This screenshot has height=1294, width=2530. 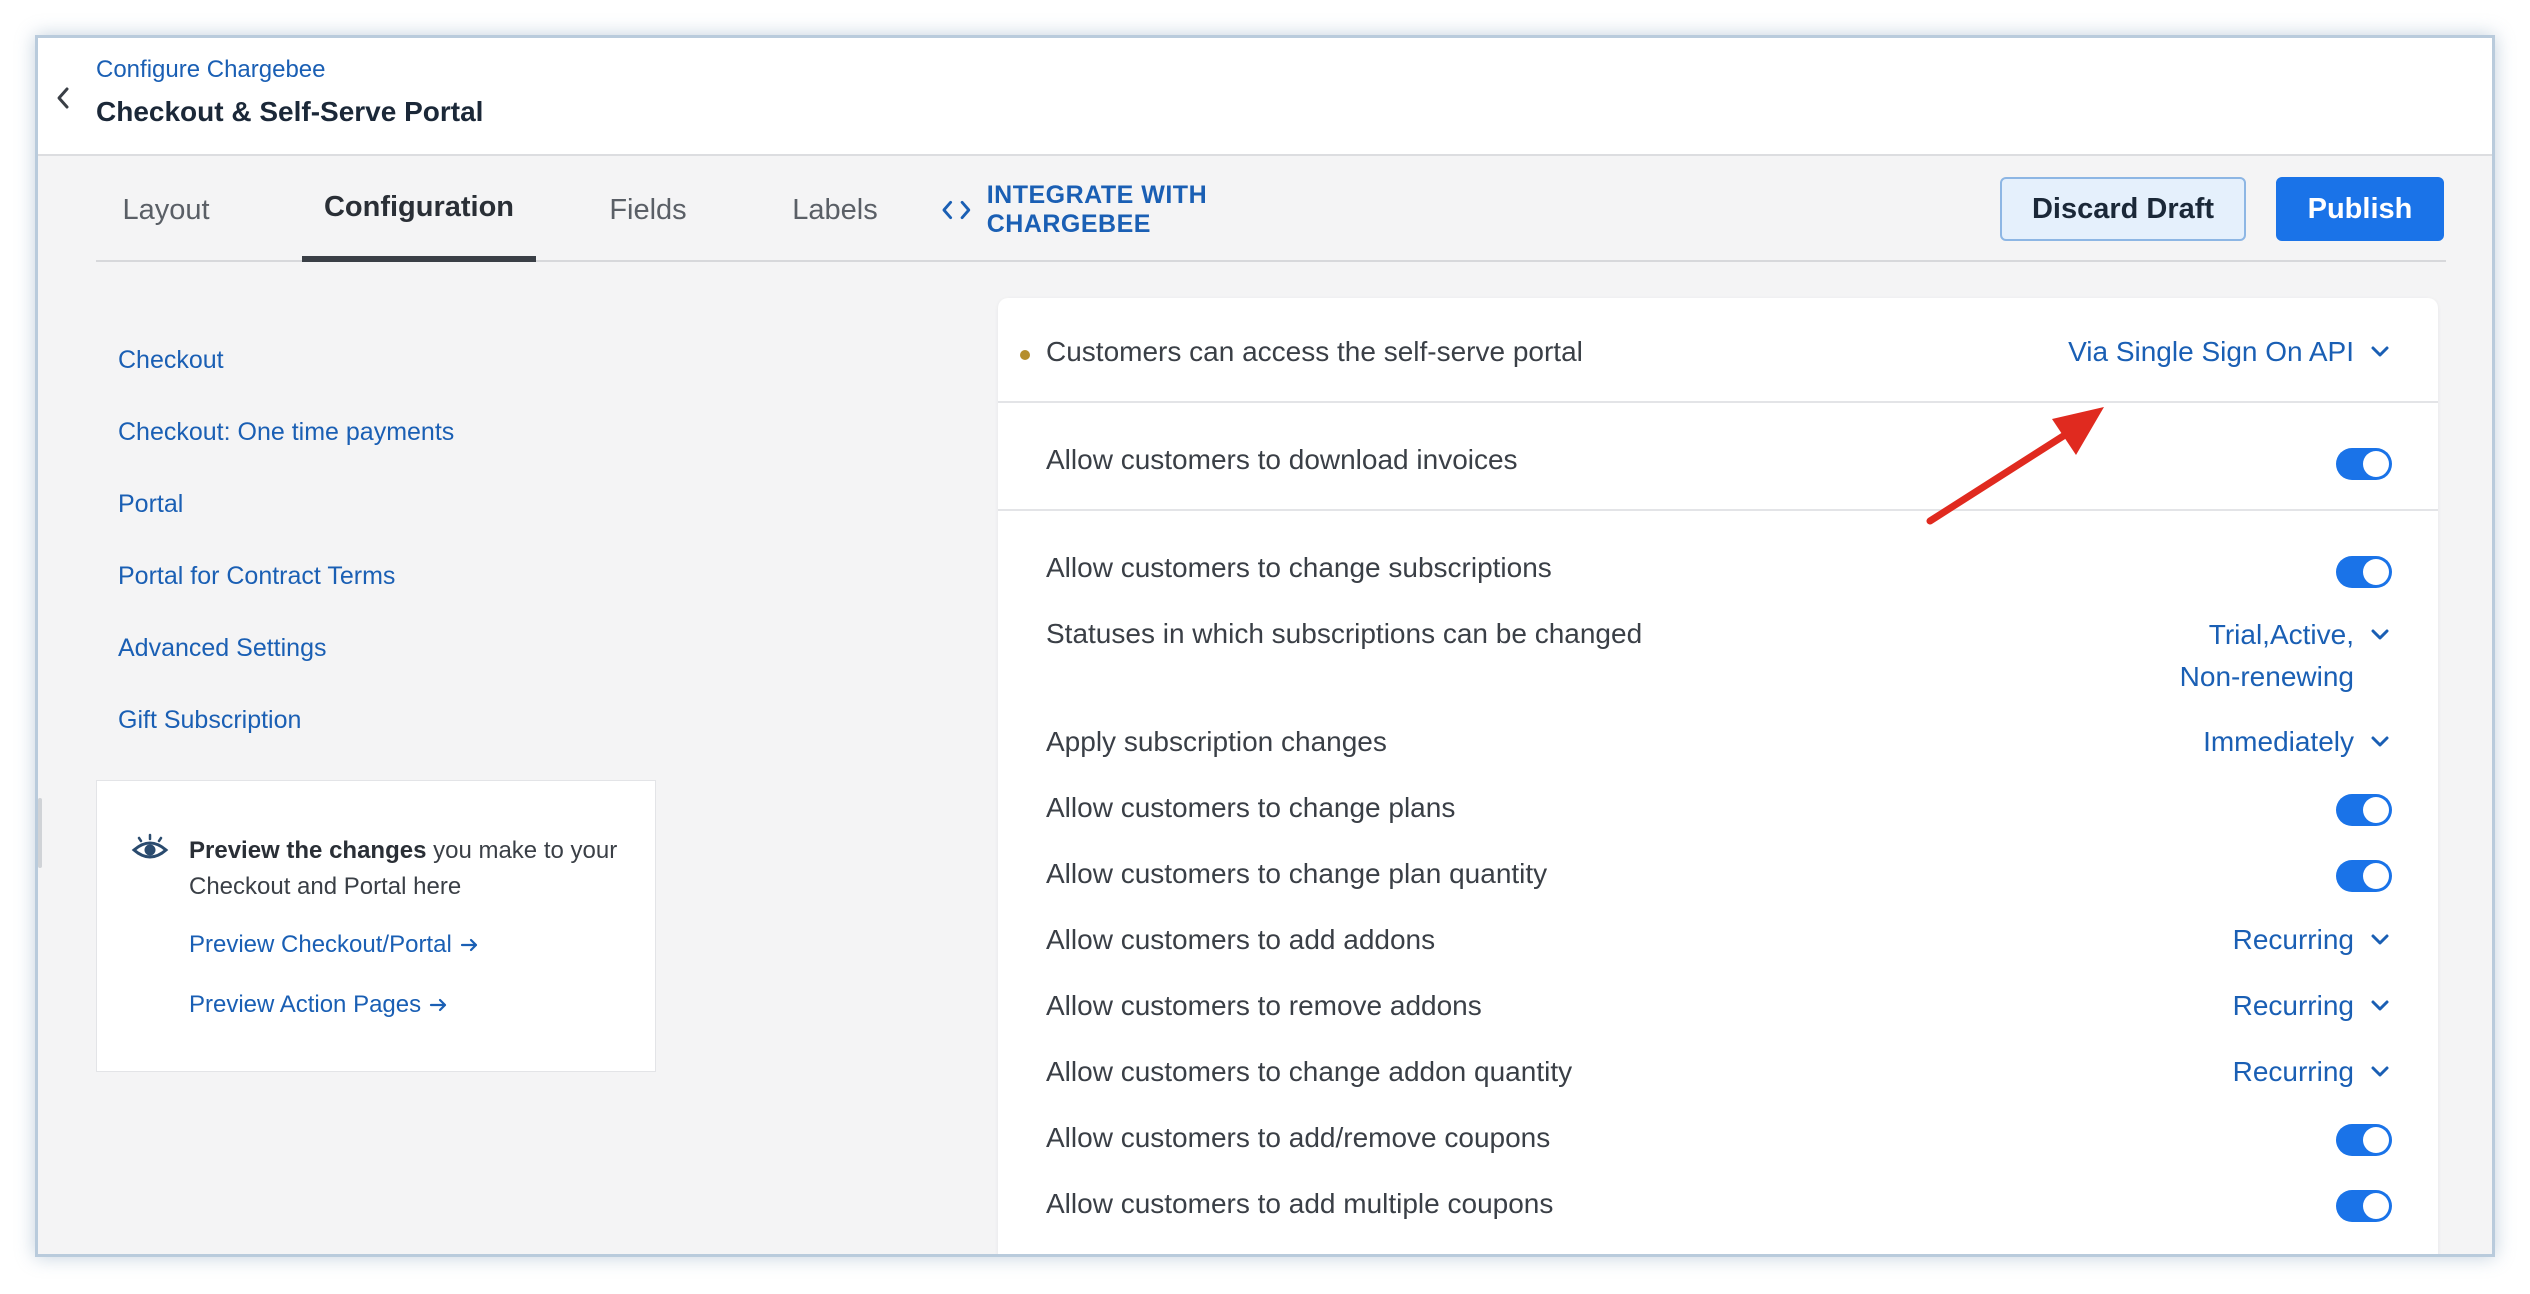 What do you see at coordinates (1297, 873) in the screenshot?
I see `setting-label: Allow customers to change plan quantity` at bounding box center [1297, 873].